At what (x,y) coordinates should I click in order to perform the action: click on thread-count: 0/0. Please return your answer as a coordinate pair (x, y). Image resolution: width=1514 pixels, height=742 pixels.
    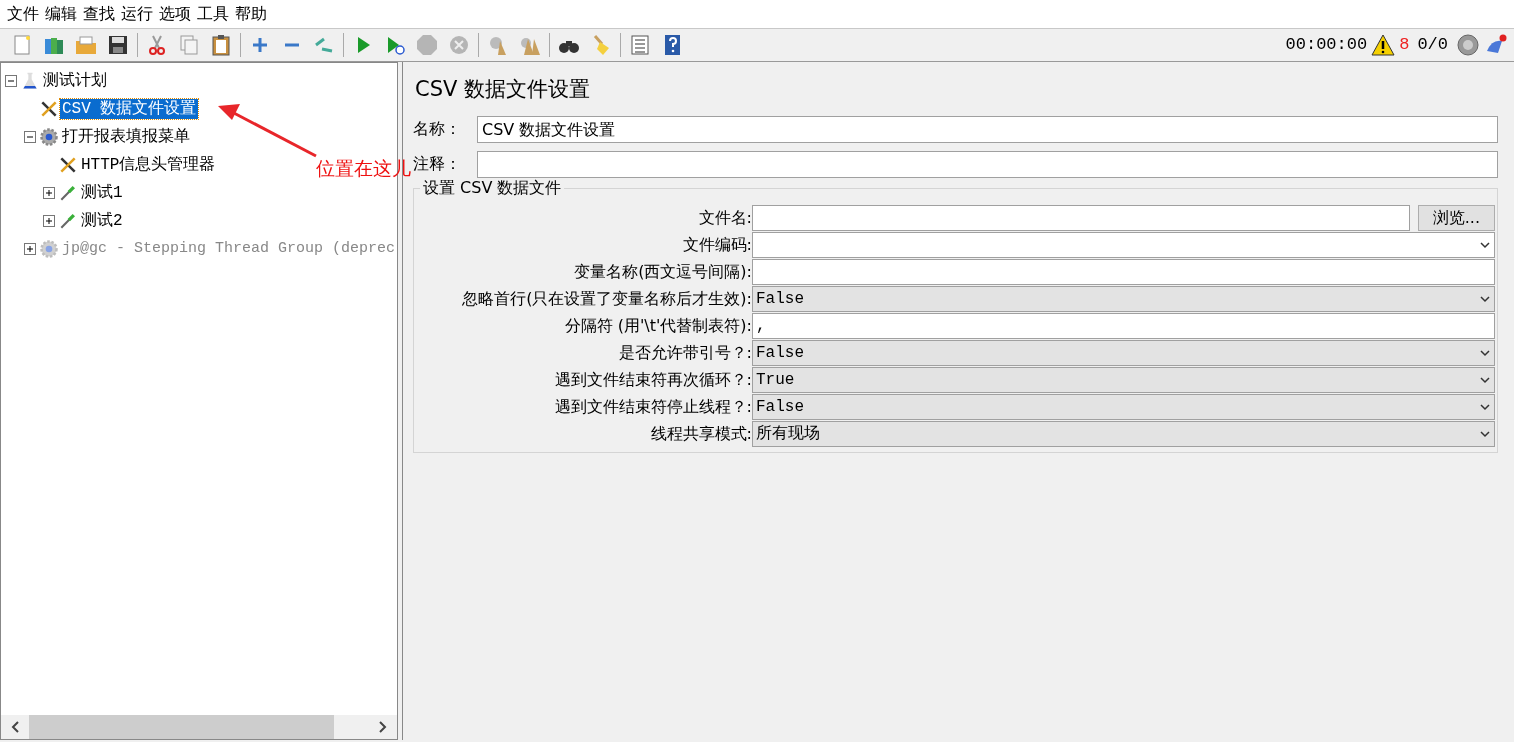
    Looking at the image, I should click on (1432, 45).